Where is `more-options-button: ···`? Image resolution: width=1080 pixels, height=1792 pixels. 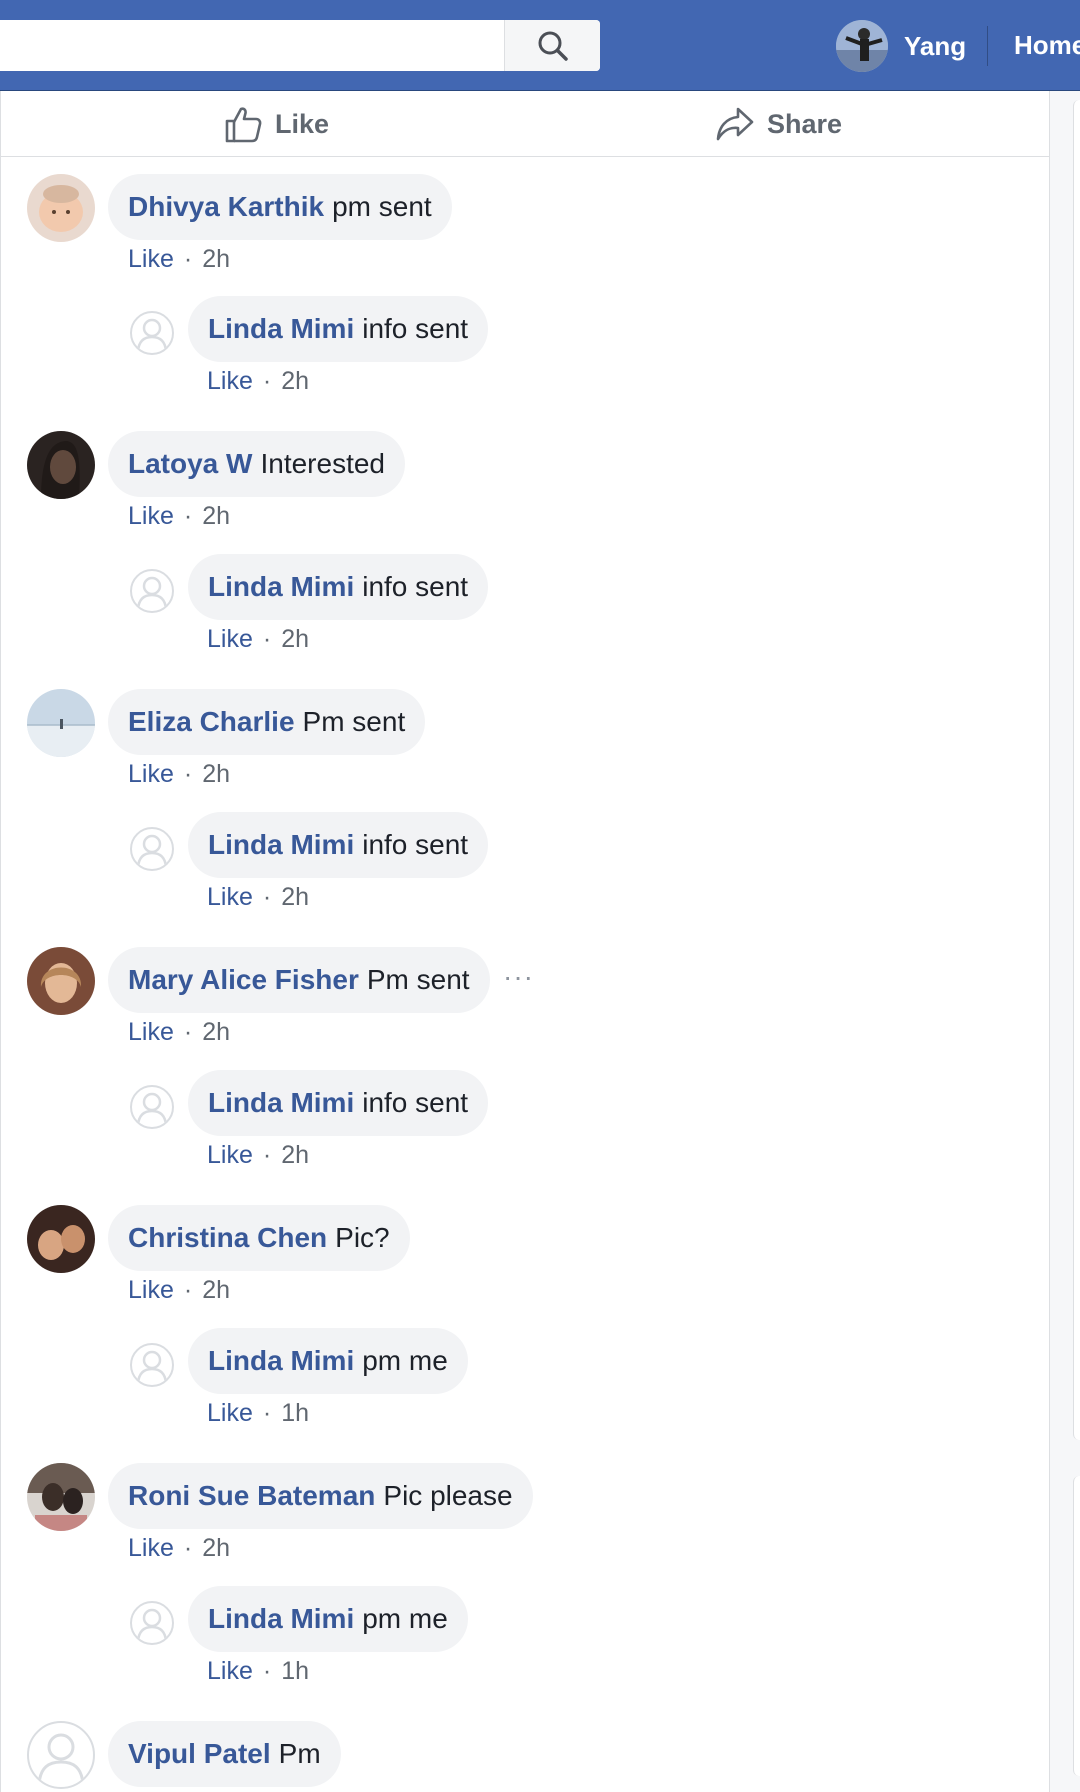 more-options-button: ··· is located at coordinates (518, 977).